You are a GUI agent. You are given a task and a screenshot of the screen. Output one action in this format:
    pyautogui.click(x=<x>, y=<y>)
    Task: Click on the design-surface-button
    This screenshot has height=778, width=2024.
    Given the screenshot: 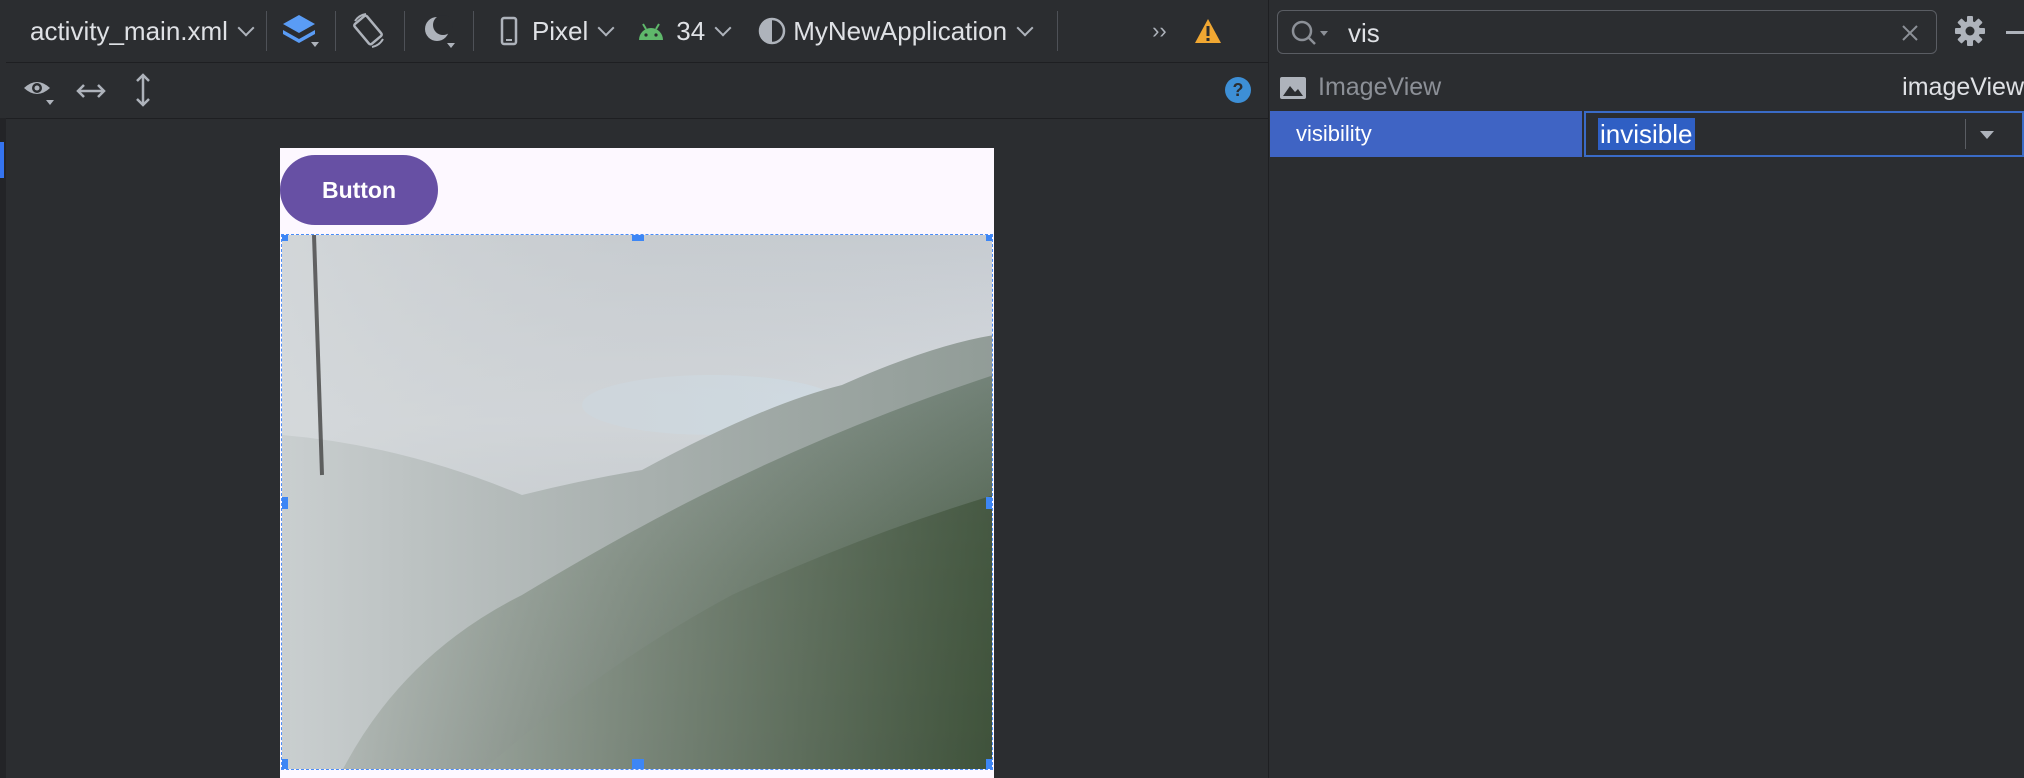 What is the action you would take?
    pyautogui.click(x=301, y=31)
    